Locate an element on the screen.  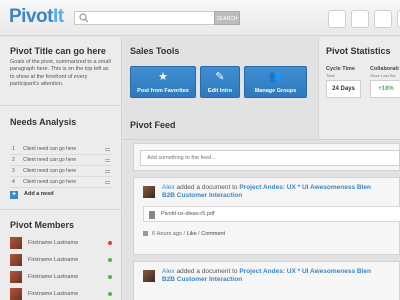
sales-tools-title: Sales Tools is located at coordinates (155, 51).